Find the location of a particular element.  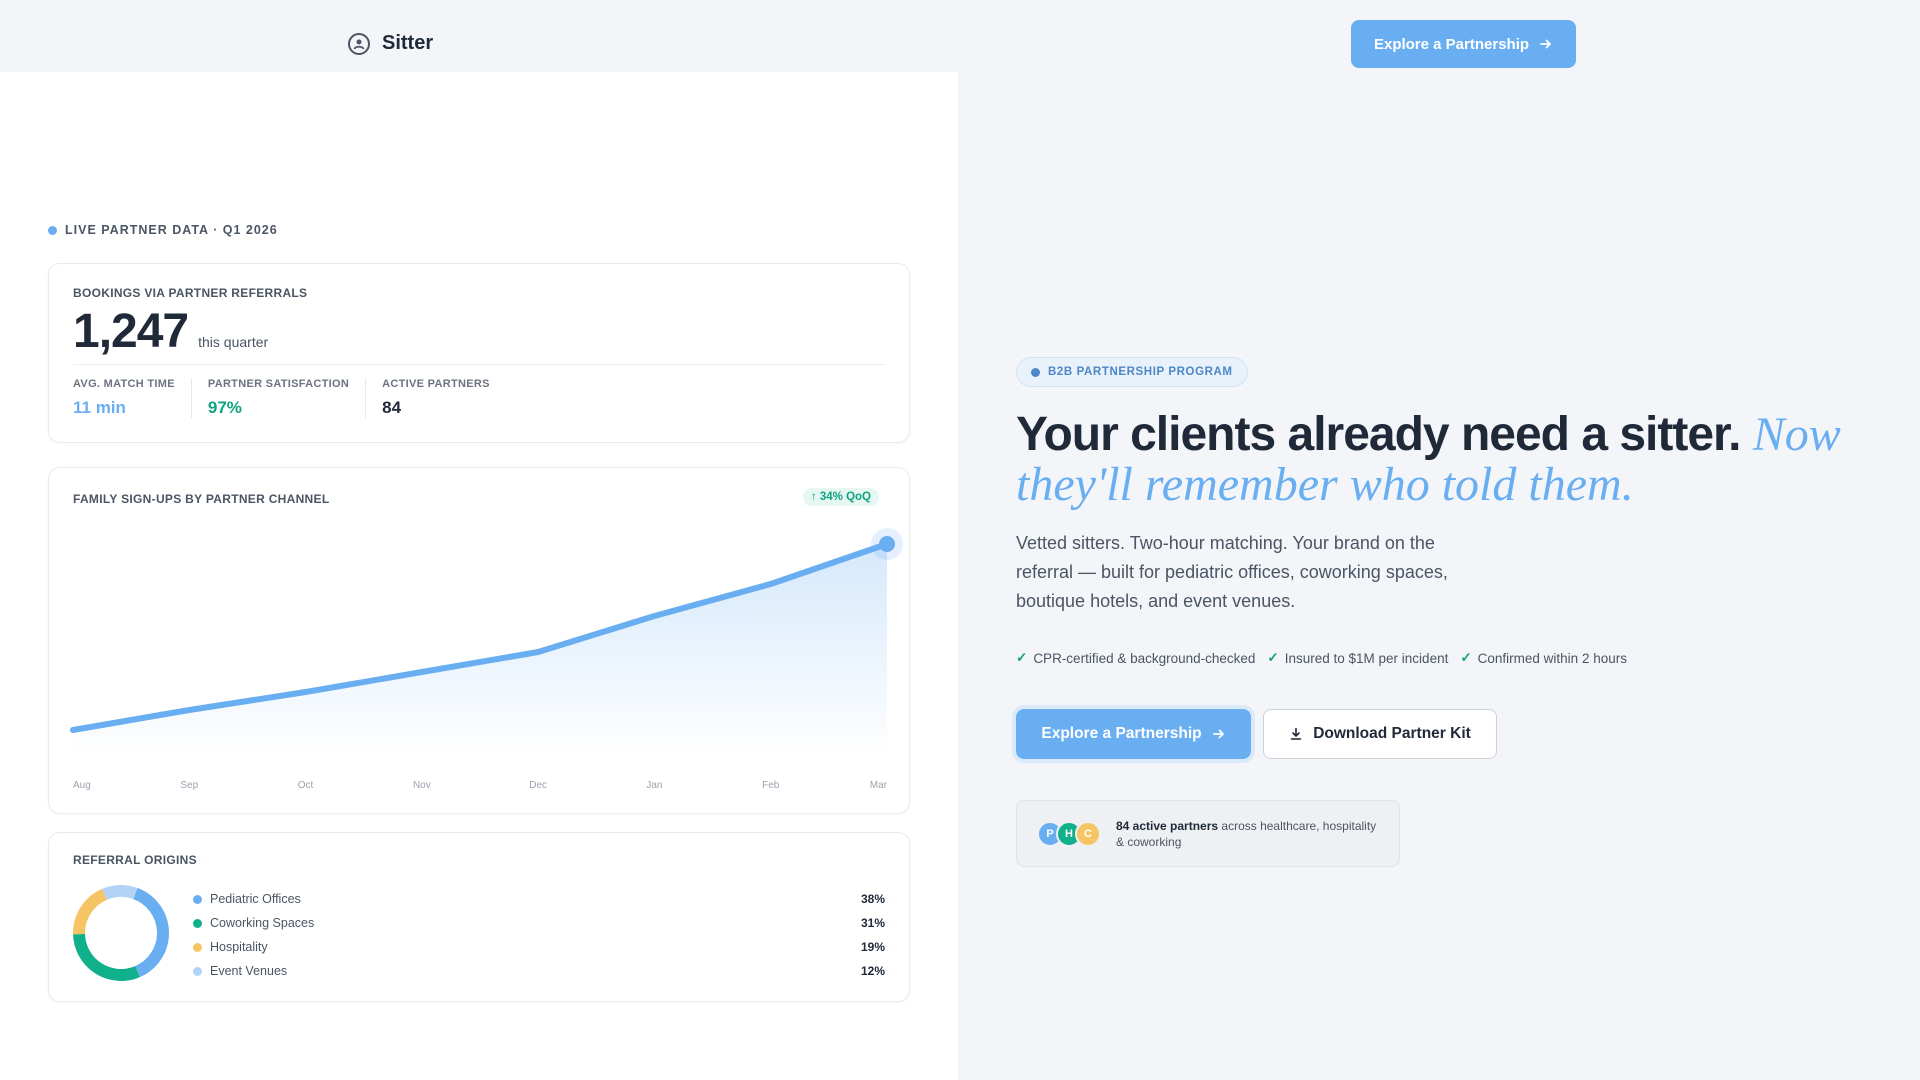

live-dot-icon is located at coordinates (52, 230).